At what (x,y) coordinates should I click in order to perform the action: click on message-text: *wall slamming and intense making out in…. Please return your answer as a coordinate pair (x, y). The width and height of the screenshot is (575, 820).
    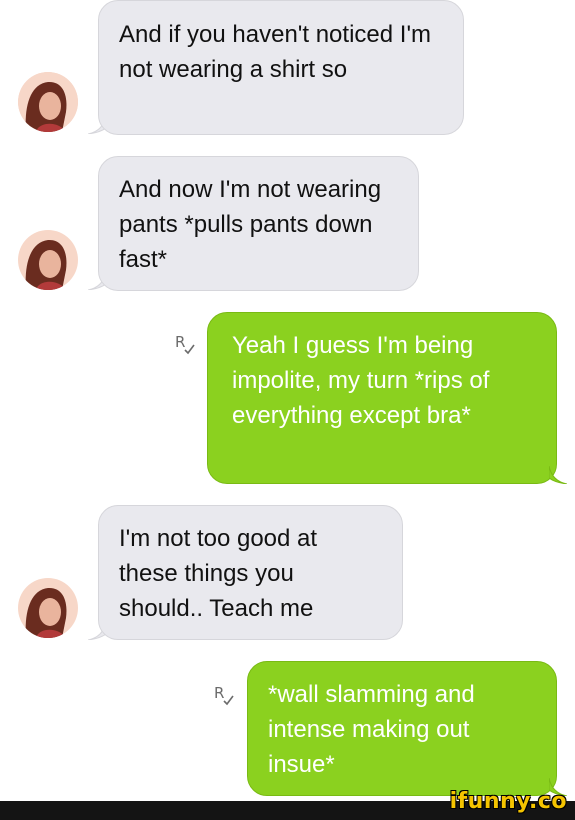
    Looking at the image, I should click on (371, 729).